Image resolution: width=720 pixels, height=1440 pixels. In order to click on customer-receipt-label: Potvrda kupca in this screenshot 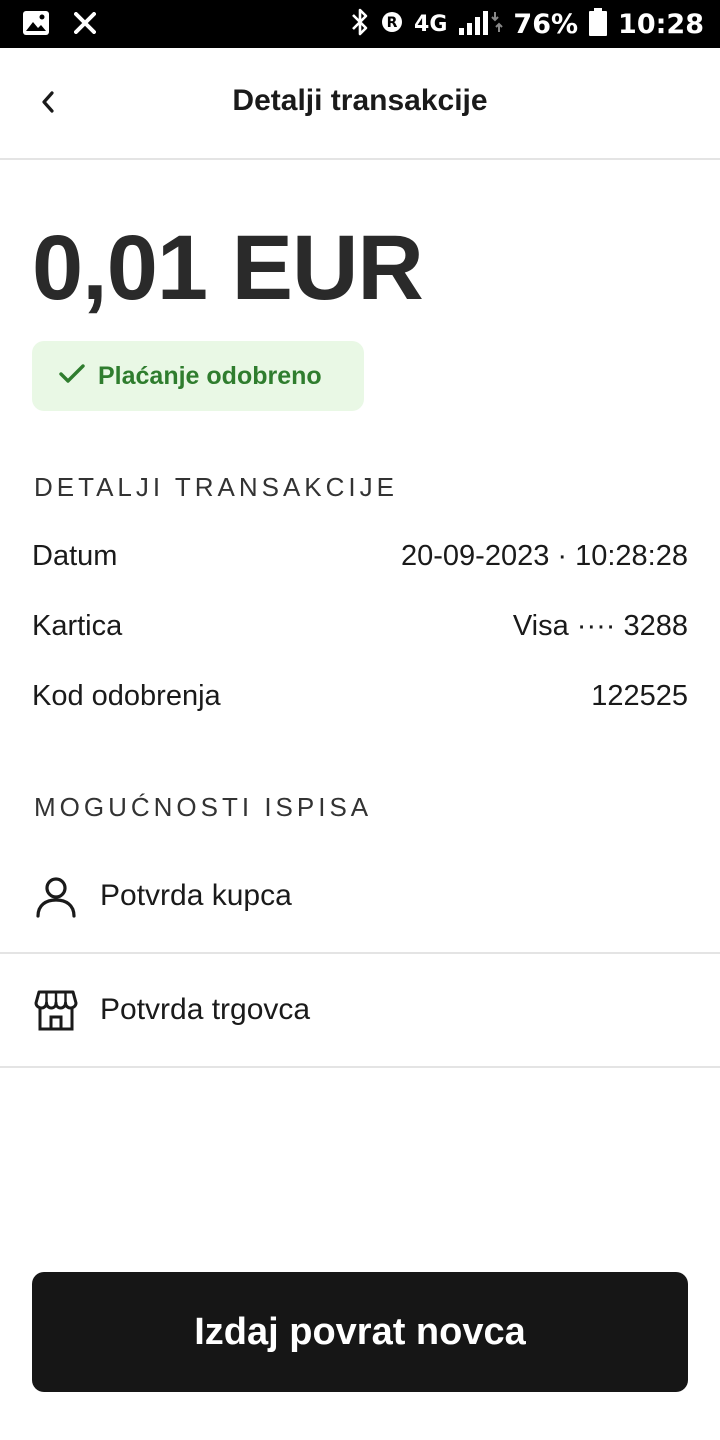, I will do `click(196, 895)`.